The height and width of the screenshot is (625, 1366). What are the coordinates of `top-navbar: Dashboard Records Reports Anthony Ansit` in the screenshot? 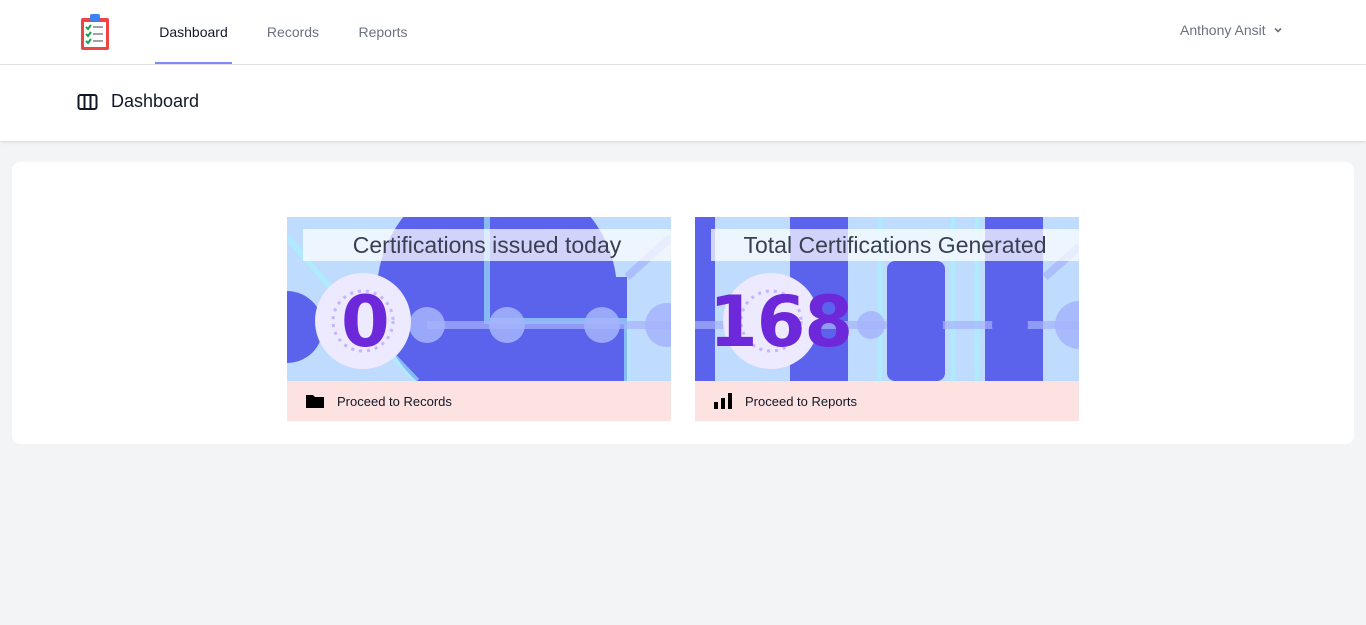 It's located at (683, 32).